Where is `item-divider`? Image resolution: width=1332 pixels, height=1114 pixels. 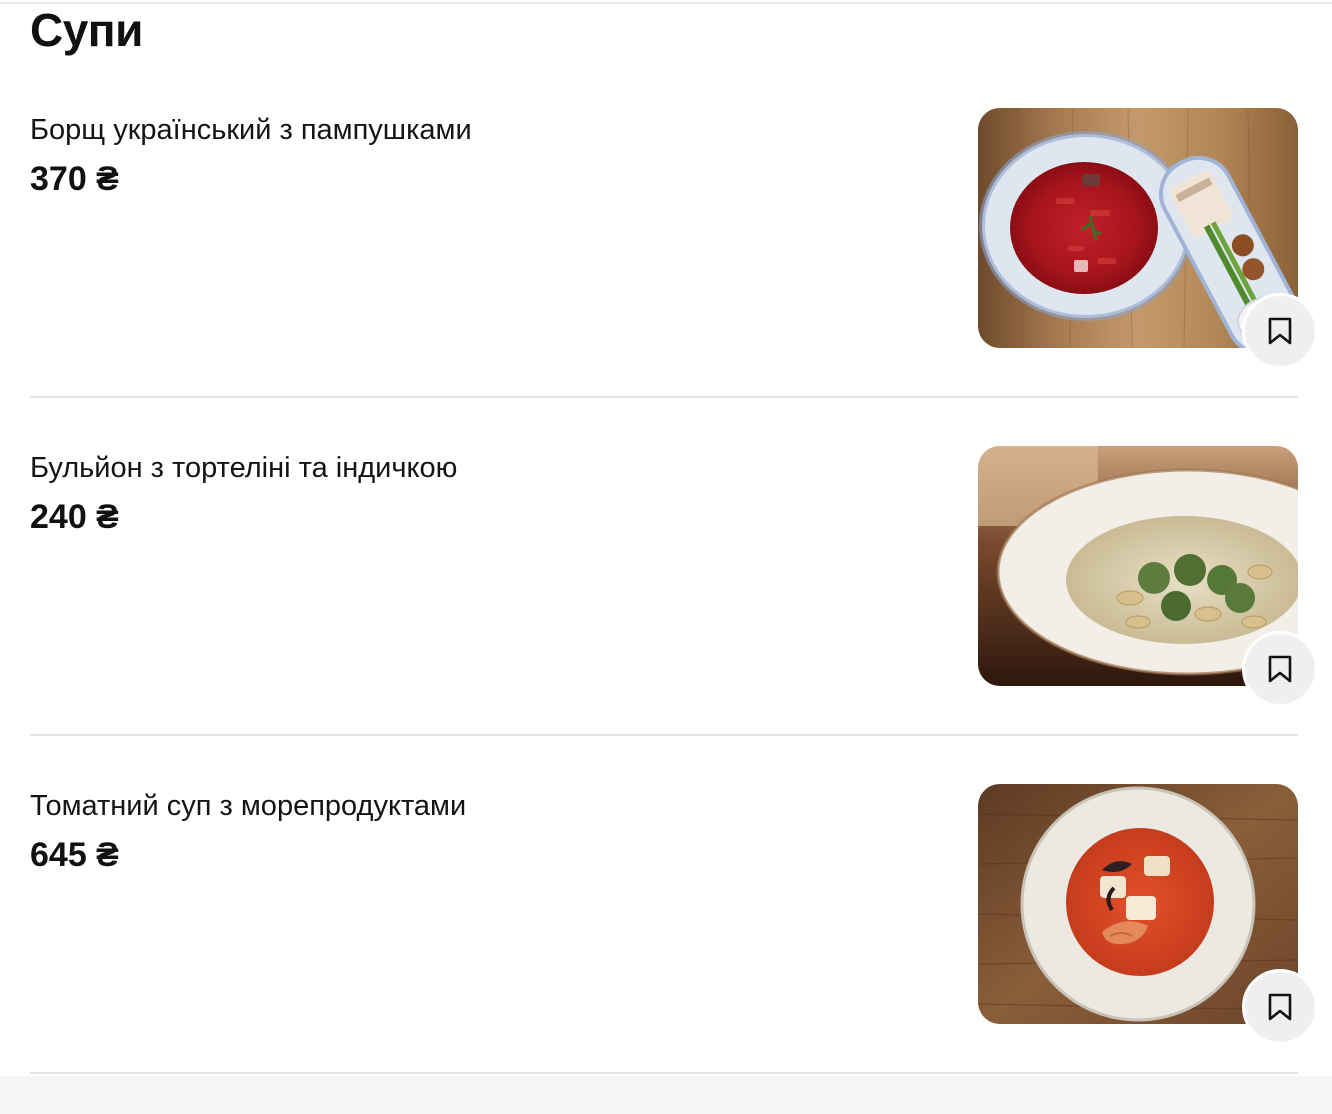
item-divider is located at coordinates (664, 1073).